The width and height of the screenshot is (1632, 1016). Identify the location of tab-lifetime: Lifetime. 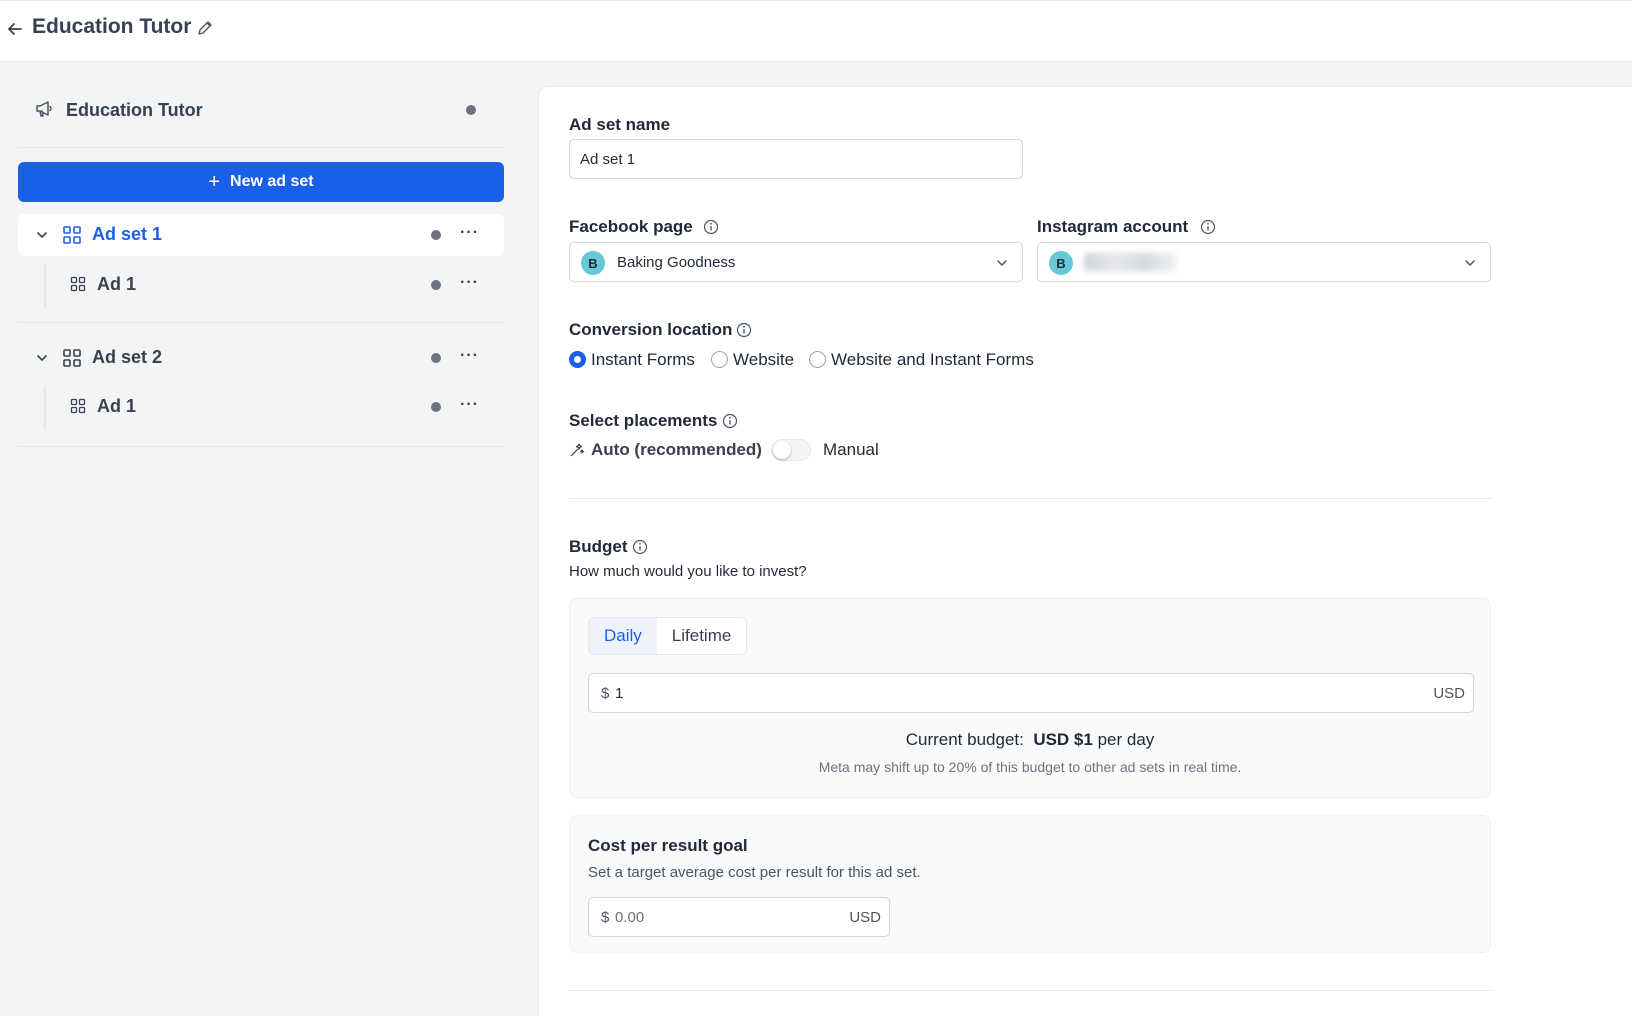
(702, 636).